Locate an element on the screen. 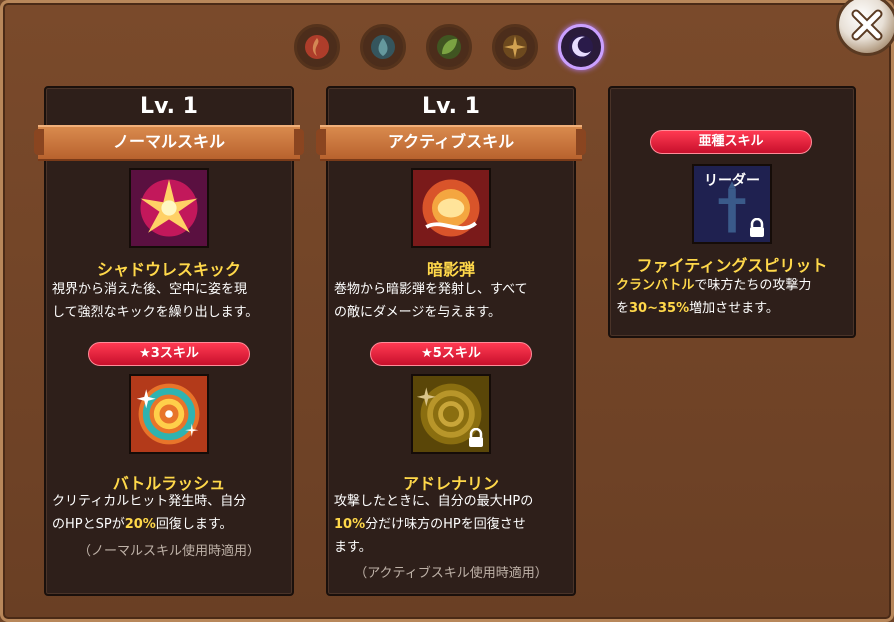 The width and height of the screenshot is (894, 622). desc-line: 巻物から暗影弾を発射し、すべて is located at coordinates (431, 289).